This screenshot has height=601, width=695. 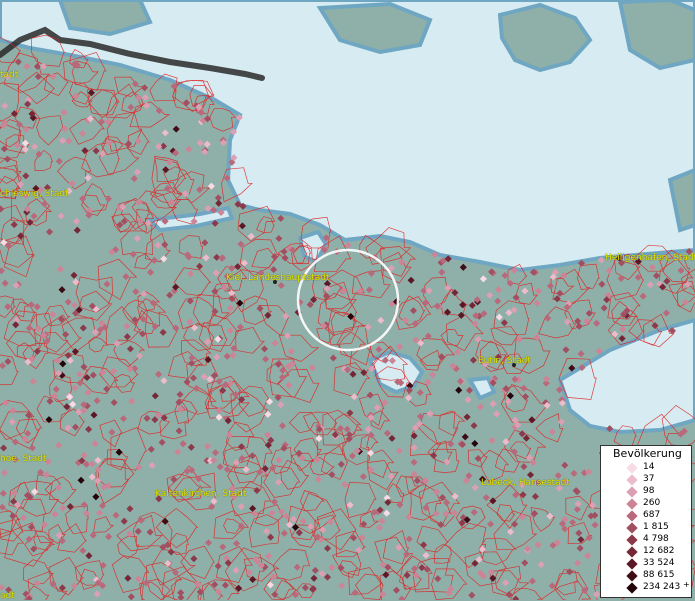 What do you see at coordinates (649, 479) in the screenshot?
I see `legend-label: 37` at bounding box center [649, 479].